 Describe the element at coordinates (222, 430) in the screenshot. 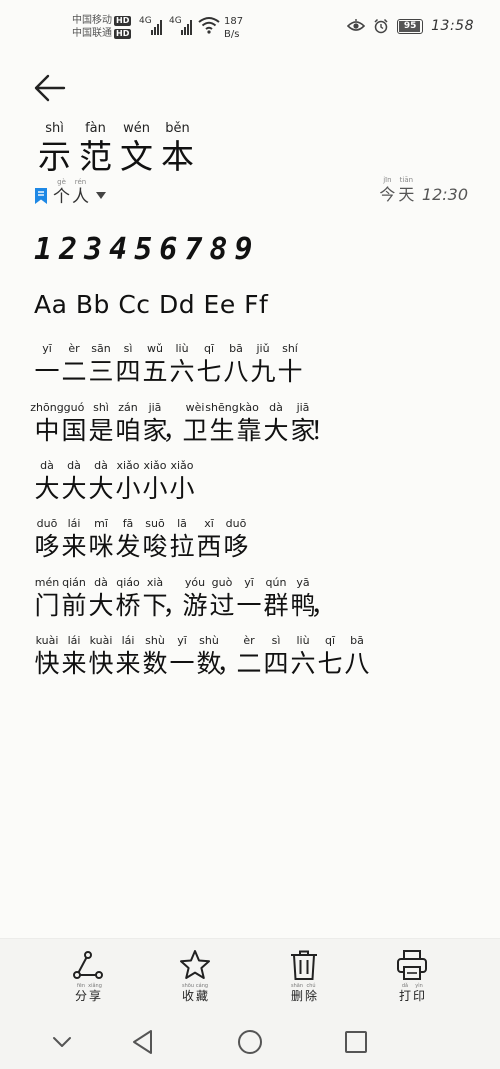

I see `hanzi: 生` at that location.